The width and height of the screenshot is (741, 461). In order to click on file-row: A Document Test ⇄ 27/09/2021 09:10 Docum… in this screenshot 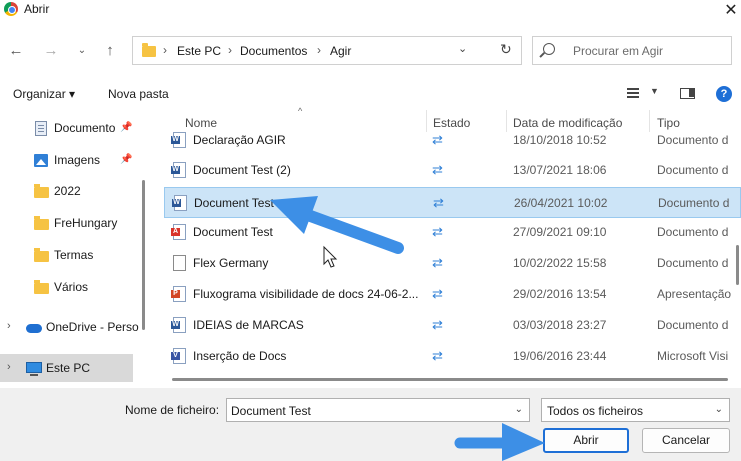, I will do `click(452, 232)`.